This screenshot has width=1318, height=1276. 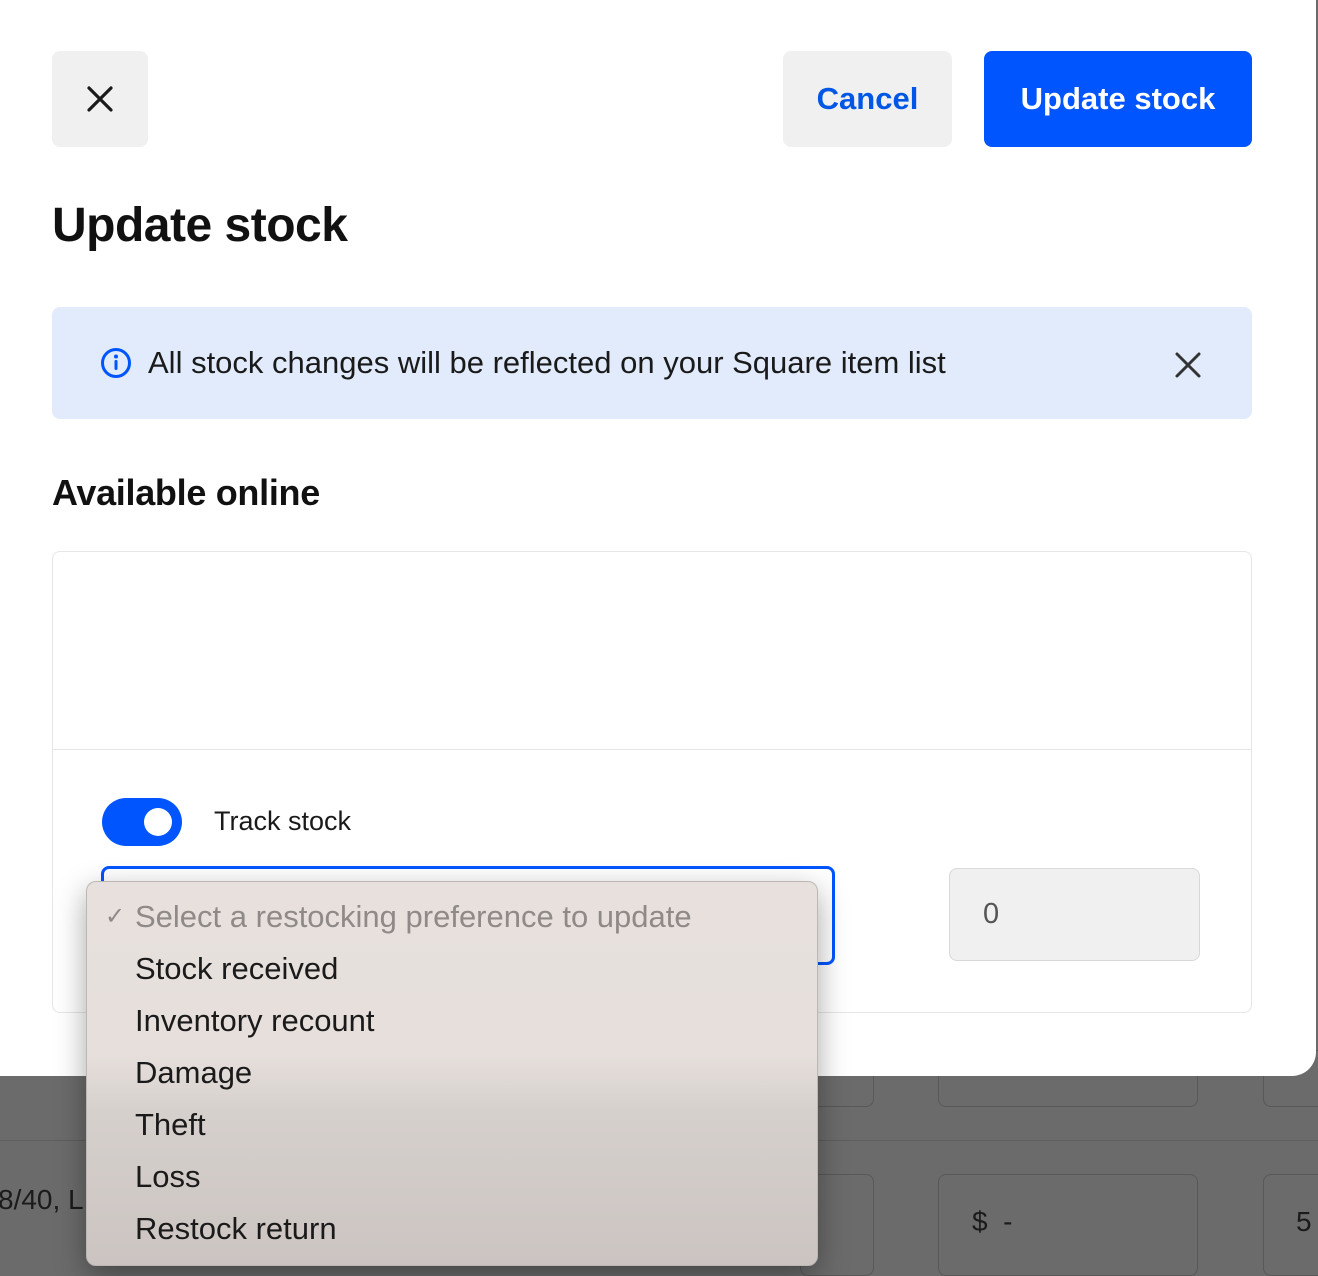 What do you see at coordinates (255, 1021) in the screenshot?
I see `dropdown-option-inventory-recount: Inventory recount` at bounding box center [255, 1021].